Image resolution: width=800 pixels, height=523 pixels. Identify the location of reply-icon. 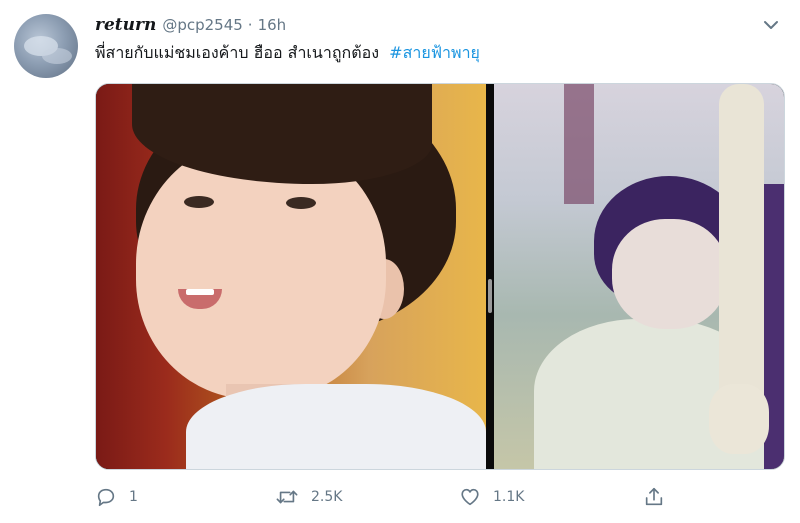
(106, 497).